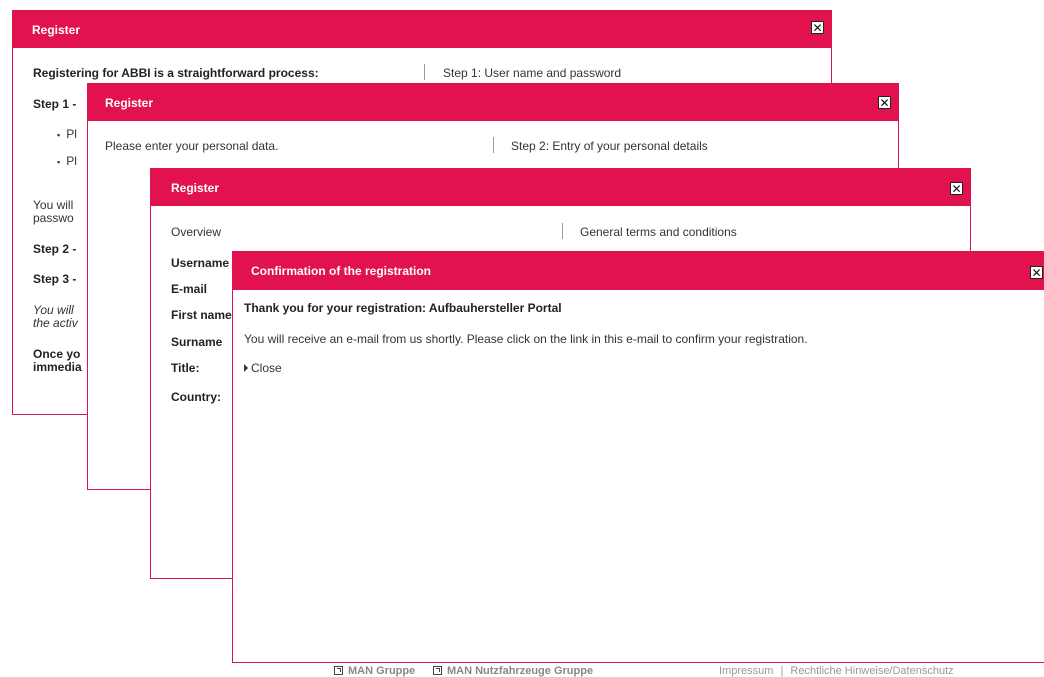 The height and width of the screenshot is (677, 1044). Describe the element at coordinates (200, 263) in the screenshot. I see `field-label-username: Username` at that location.